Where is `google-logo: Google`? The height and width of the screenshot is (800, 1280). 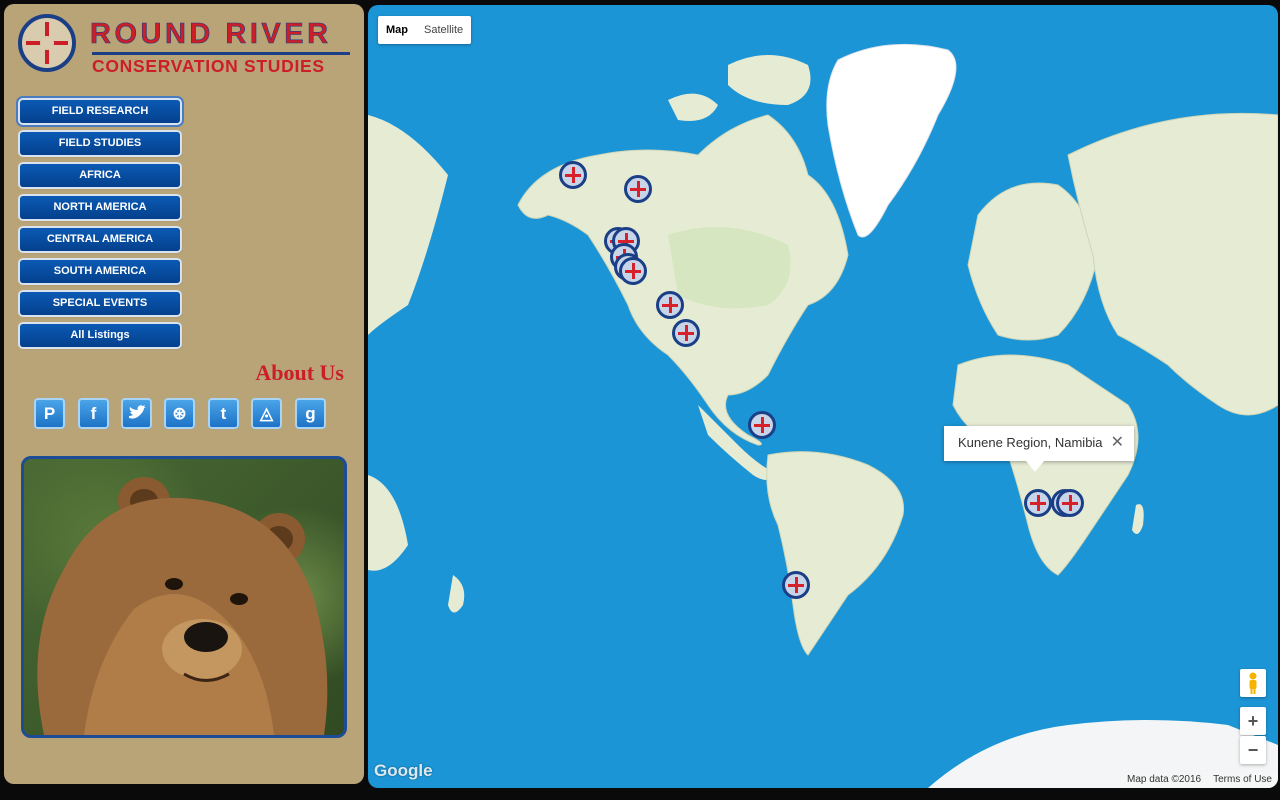 google-logo: Google is located at coordinates (403, 771).